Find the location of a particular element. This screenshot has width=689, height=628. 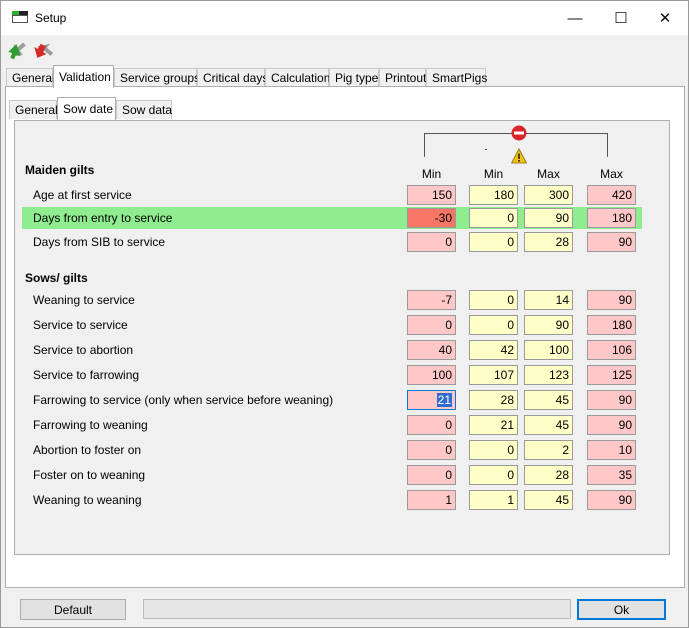

tab-calculation: Calculation is located at coordinates (297, 77).